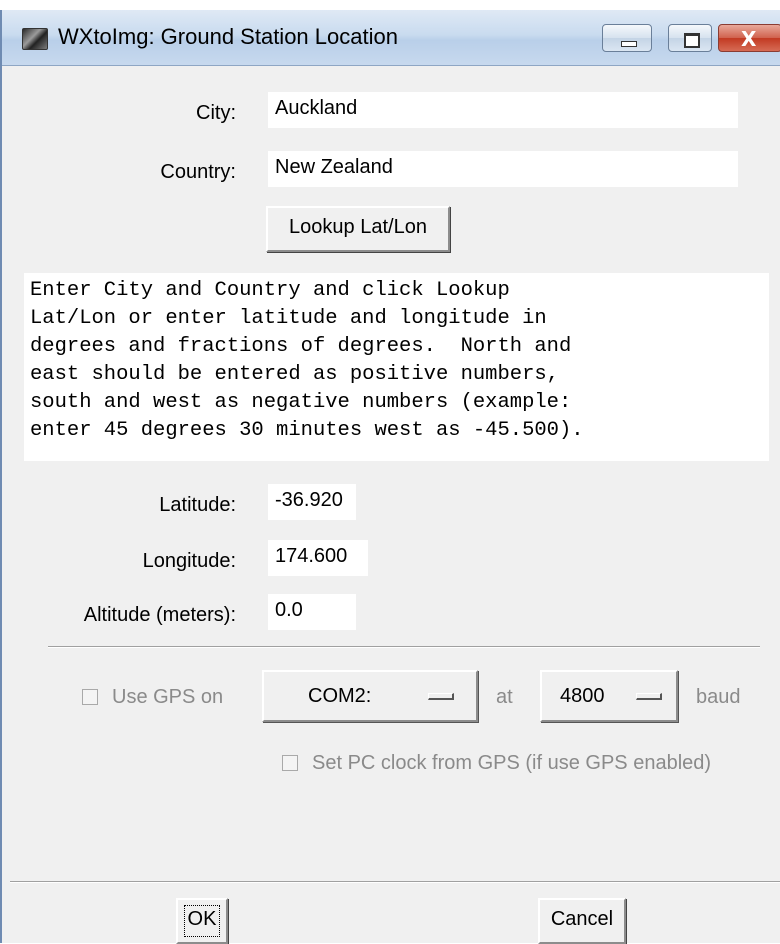 The image size is (780, 944). What do you see at coordinates (503, 169) in the screenshot?
I see `country-field: New Zealand` at bounding box center [503, 169].